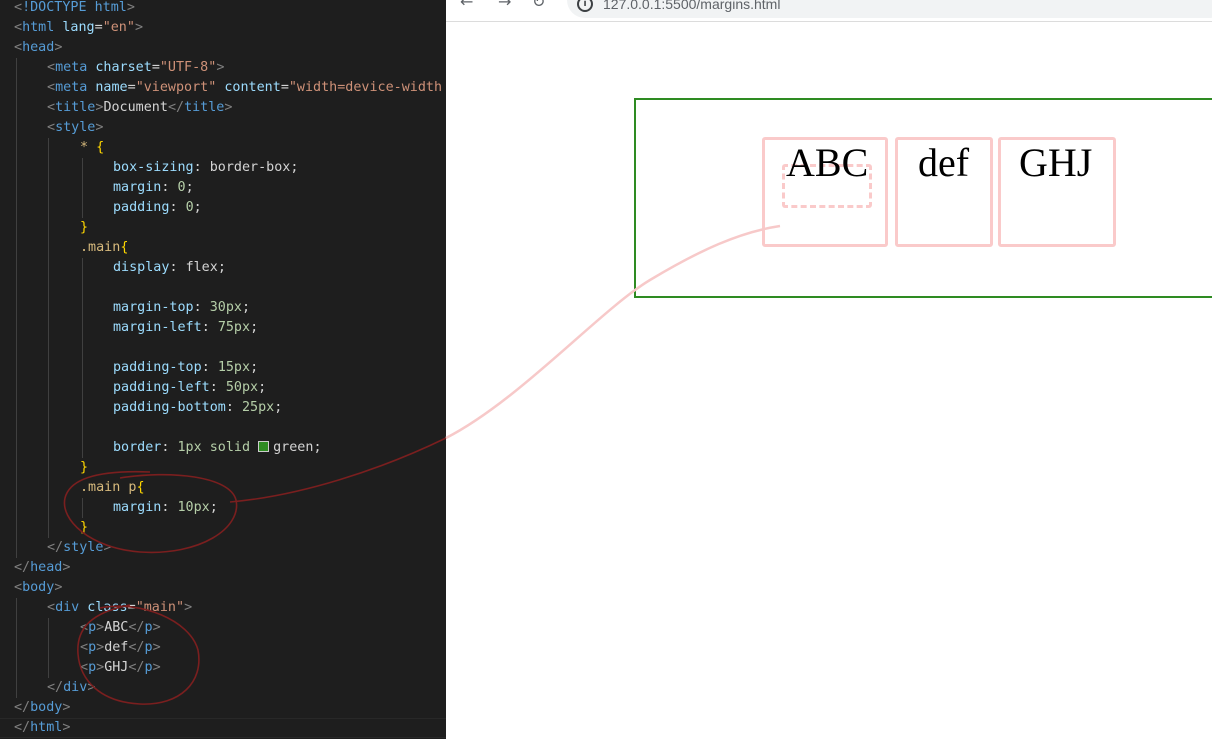 Image resolution: width=1212 pixels, height=739 pixels. Describe the element at coordinates (223, 328) in the screenshot. I see `code-line: margin-left: 75px;` at that location.